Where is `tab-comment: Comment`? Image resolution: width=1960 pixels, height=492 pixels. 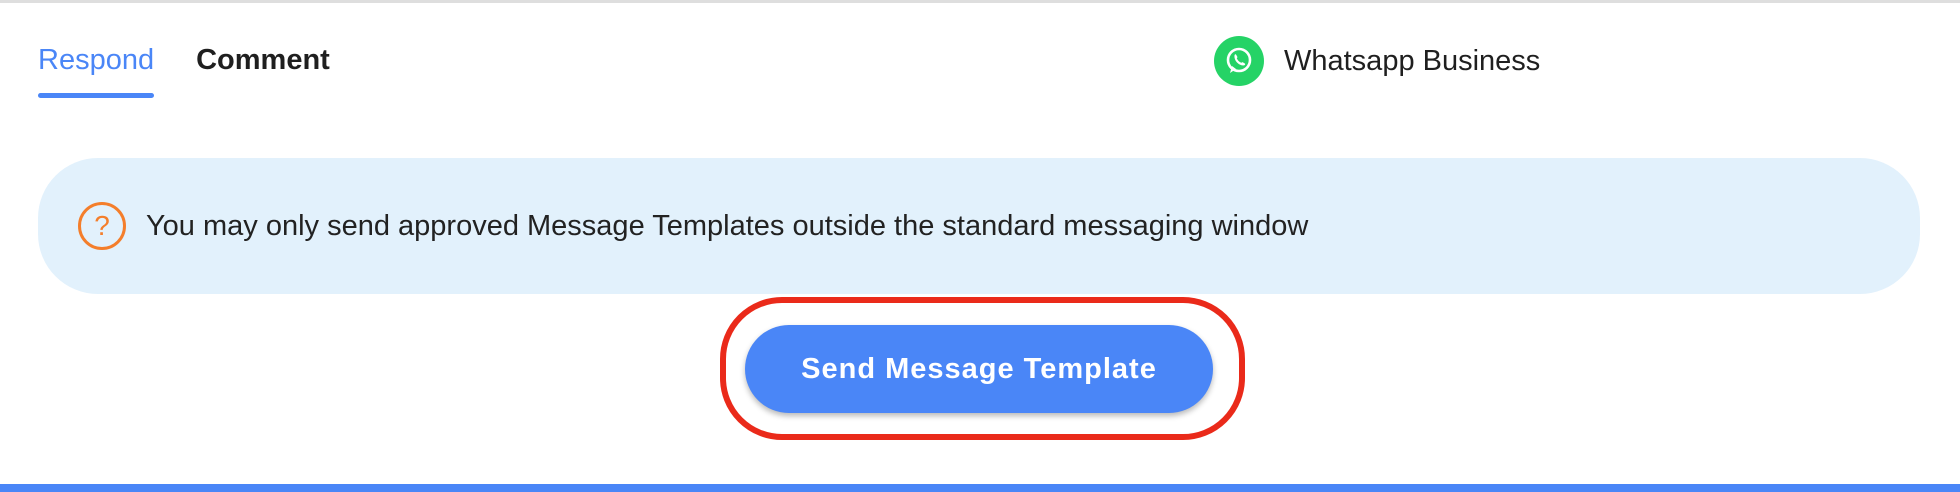
tab-comment: Comment is located at coordinates (263, 68).